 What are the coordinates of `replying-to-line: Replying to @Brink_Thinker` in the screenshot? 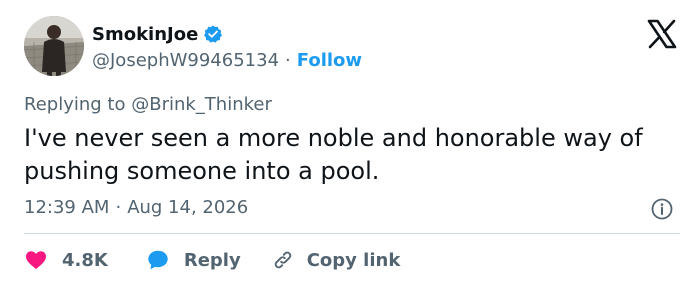 It's located at (148, 104).